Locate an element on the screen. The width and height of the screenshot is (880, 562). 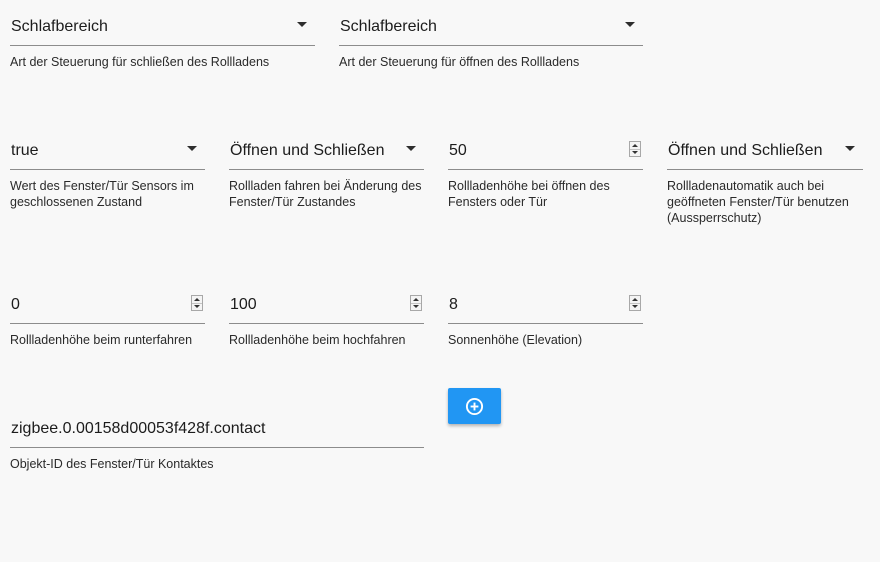
close-control-type-value: Schlafbereich is located at coordinates (59, 26).